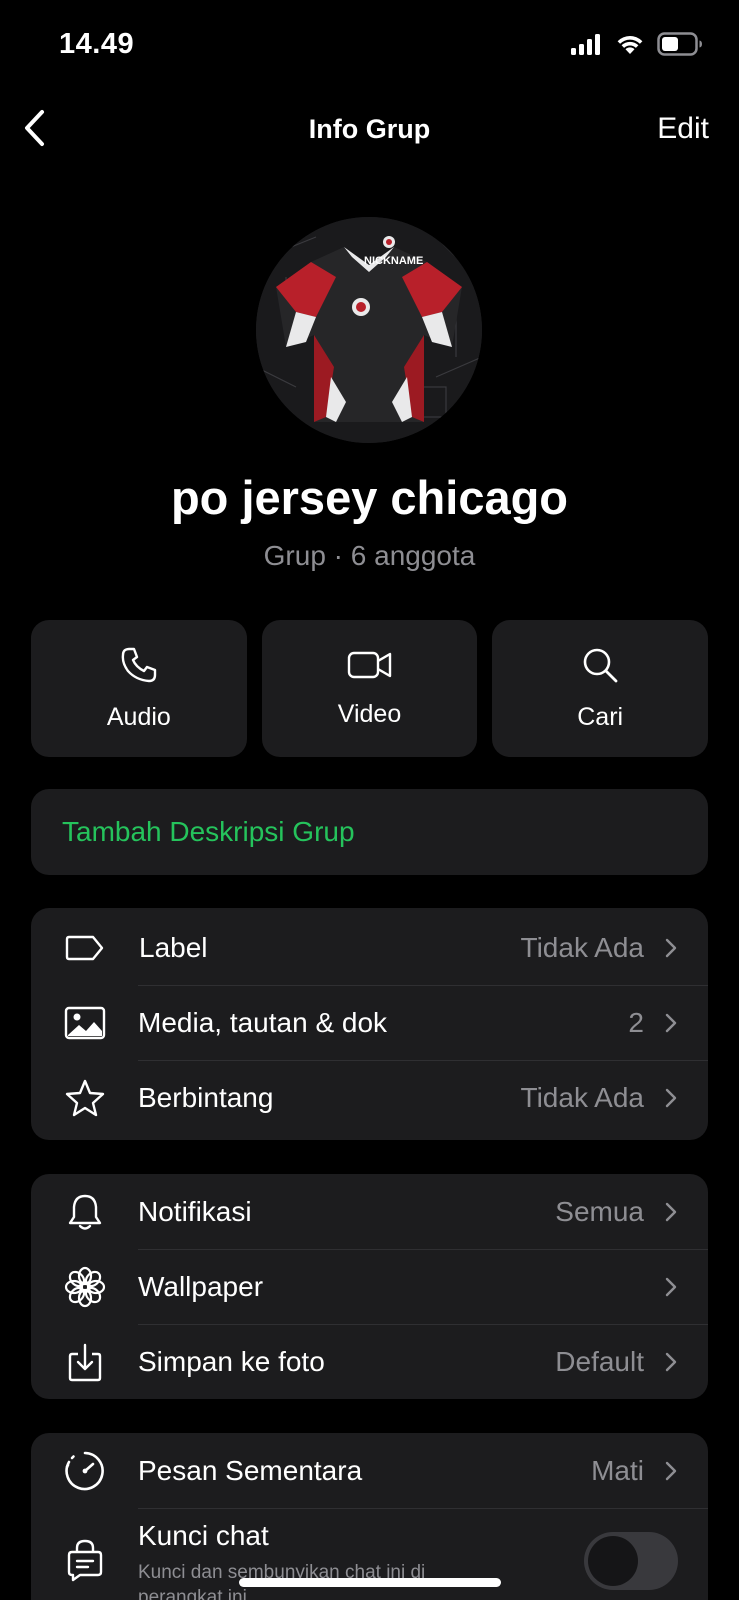  What do you see at coordinates (617, 1470) in the screenshot?
I see `disappearing-row-value: Mati` at bounding box center [617, 1470].